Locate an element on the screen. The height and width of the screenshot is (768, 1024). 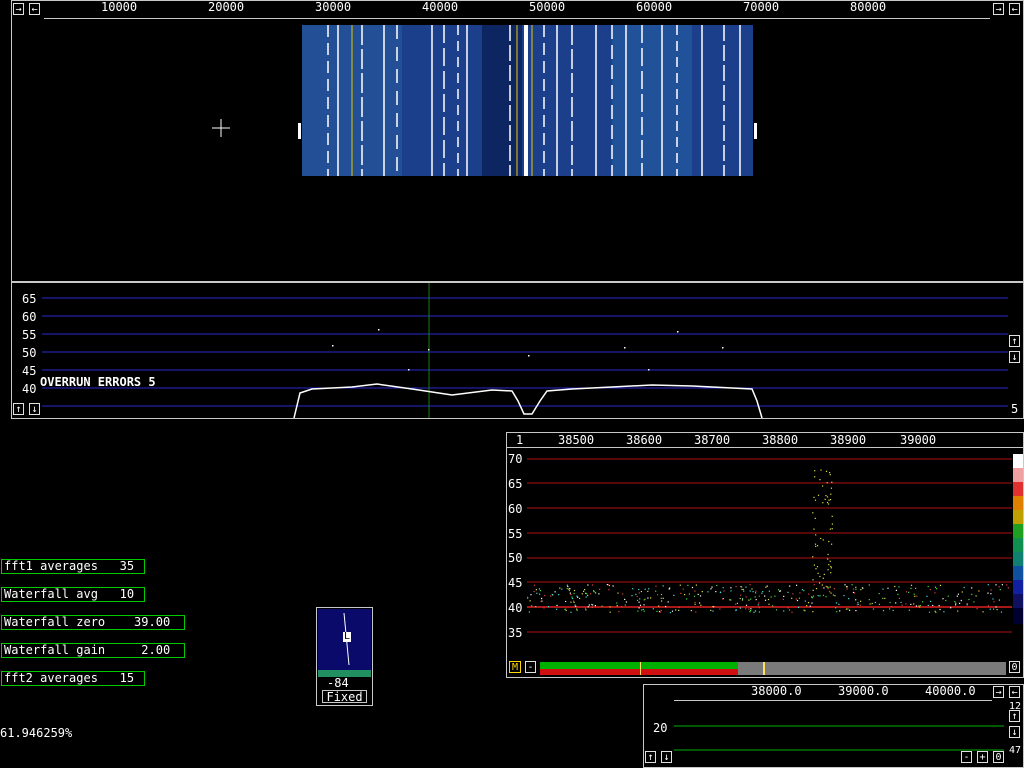
baseband-minus-button: - is located at coordinates (966, 757).